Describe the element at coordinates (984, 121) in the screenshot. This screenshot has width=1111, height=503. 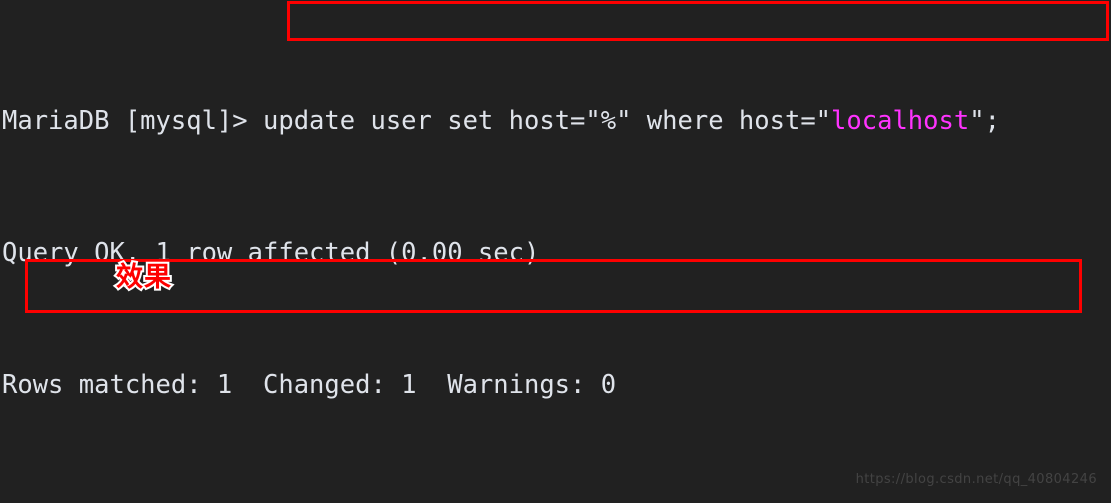
I see `sql-update-command-tail: ";` at that location.